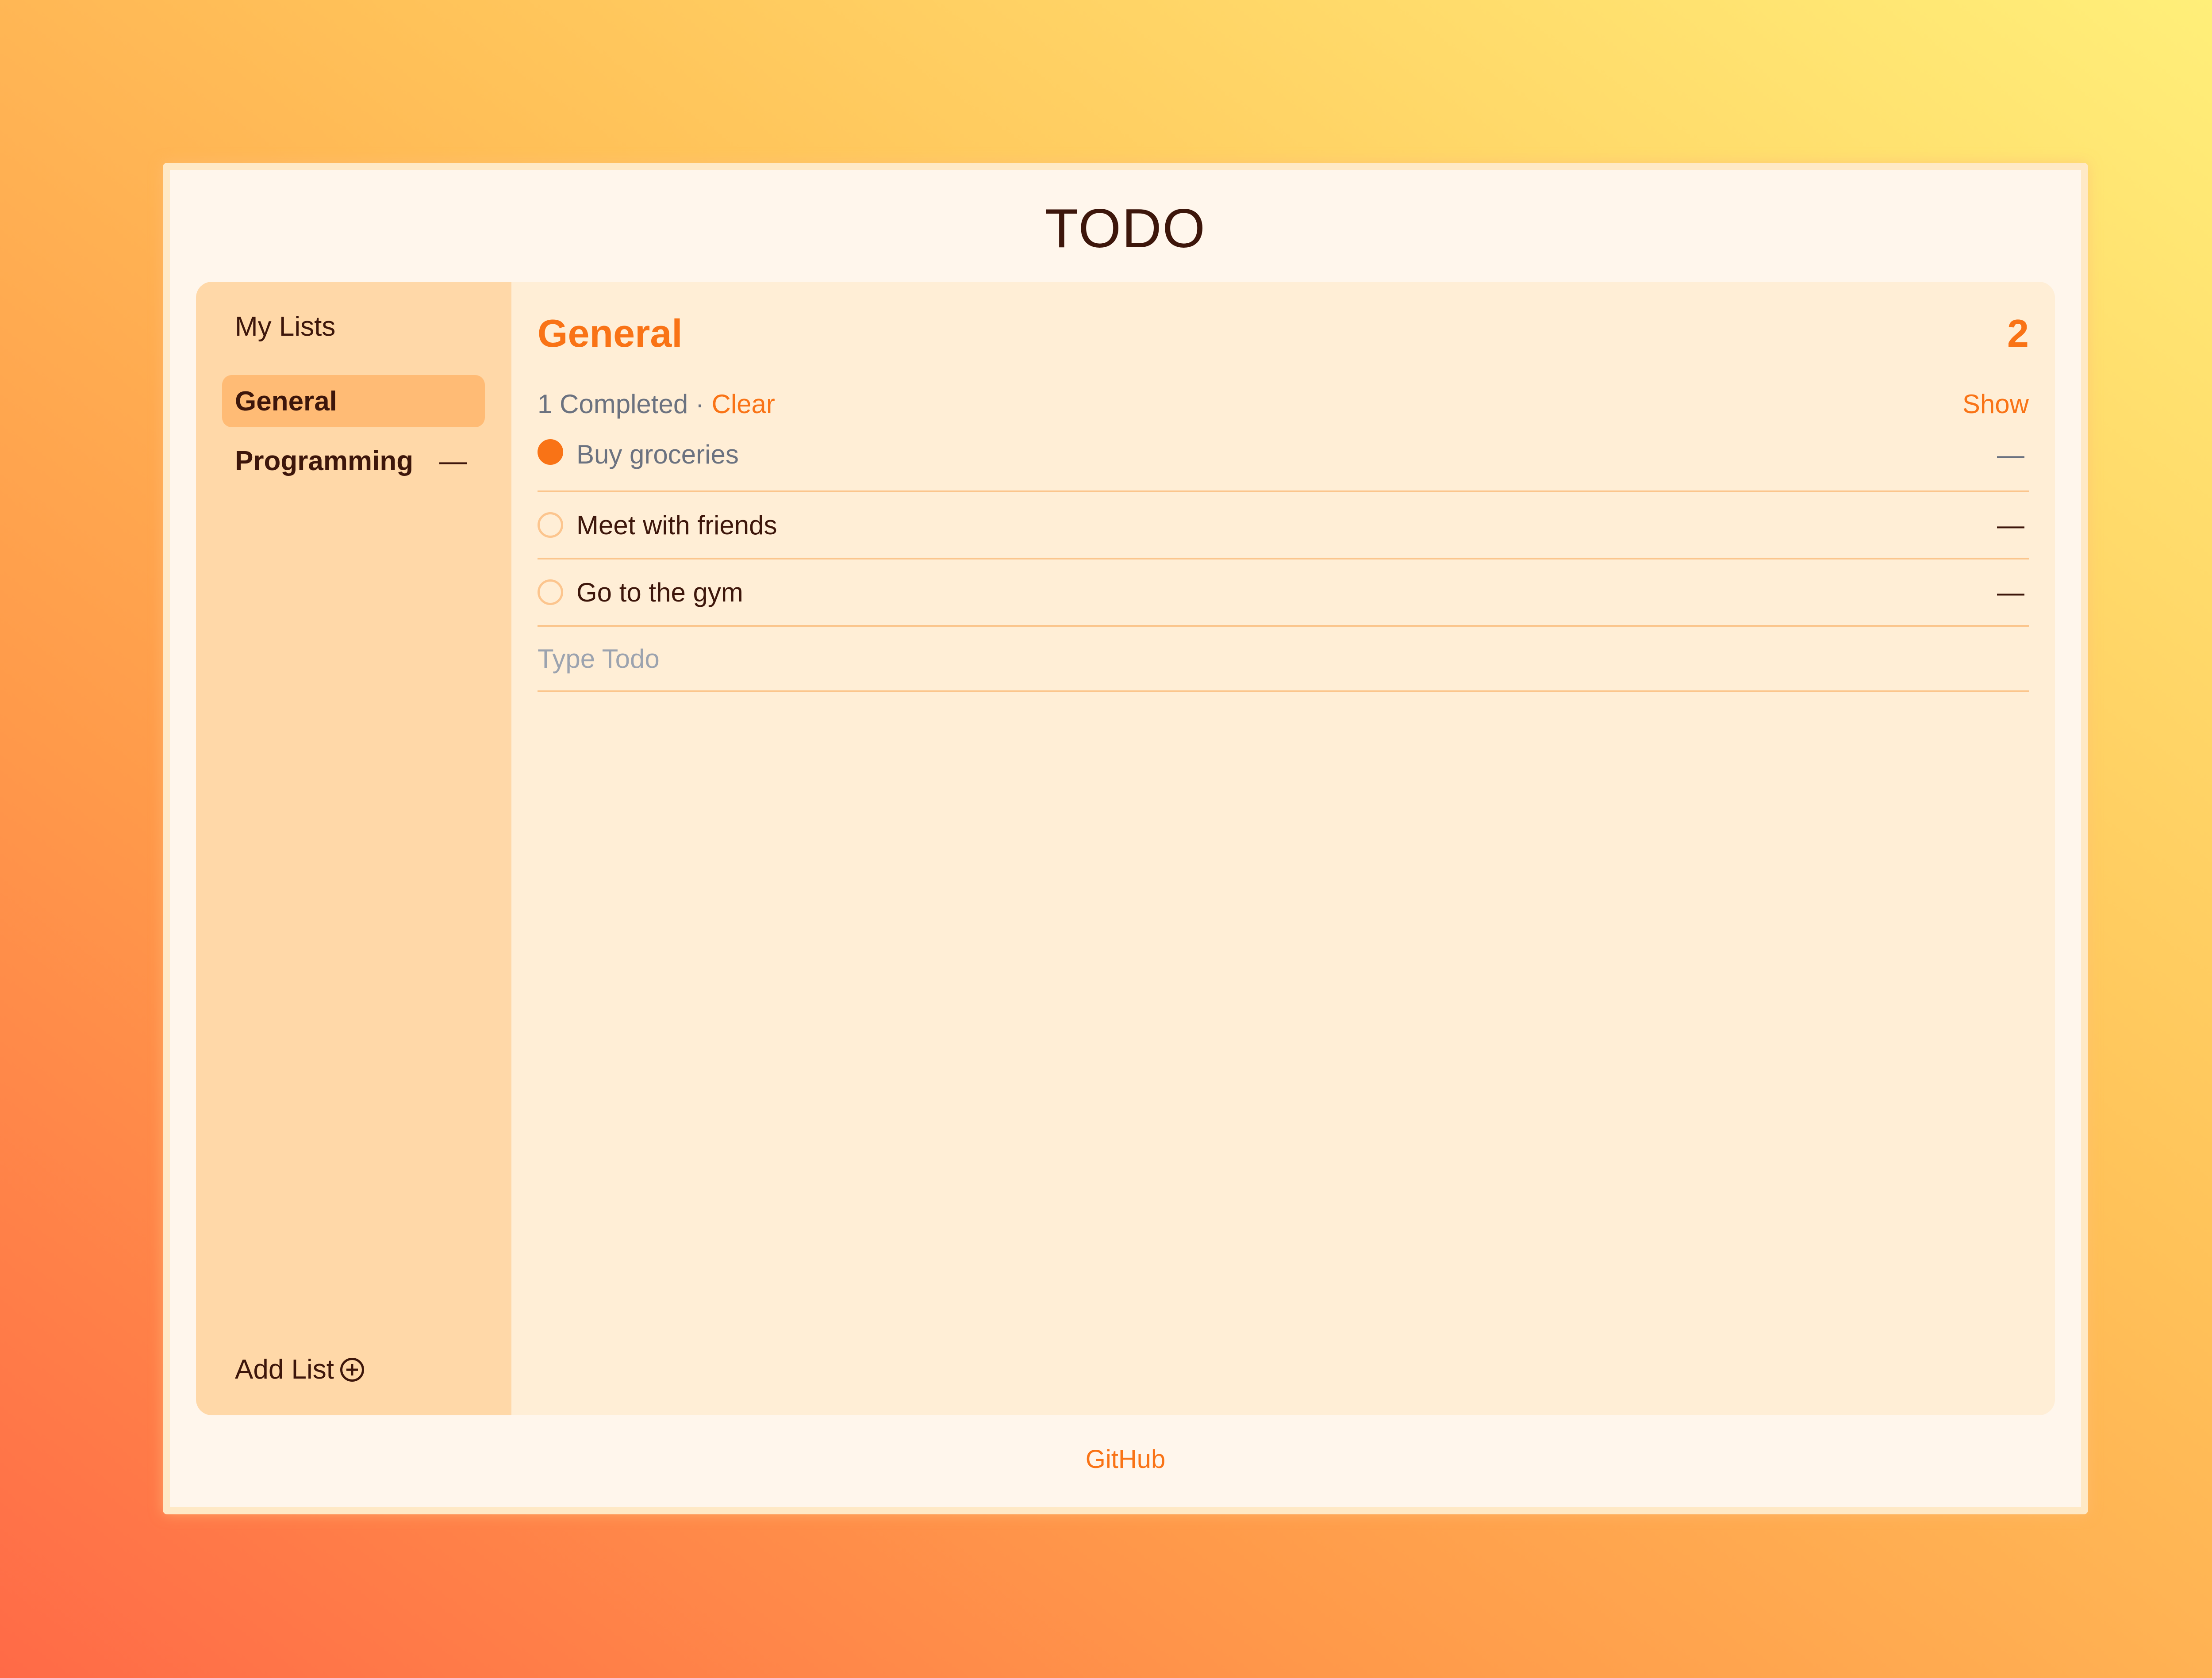 This screenshot has height=1678, width=2212. Describe the element at coordinates (1996, 404) in the screenshot. I see `show-completed-button: Show` at that location.